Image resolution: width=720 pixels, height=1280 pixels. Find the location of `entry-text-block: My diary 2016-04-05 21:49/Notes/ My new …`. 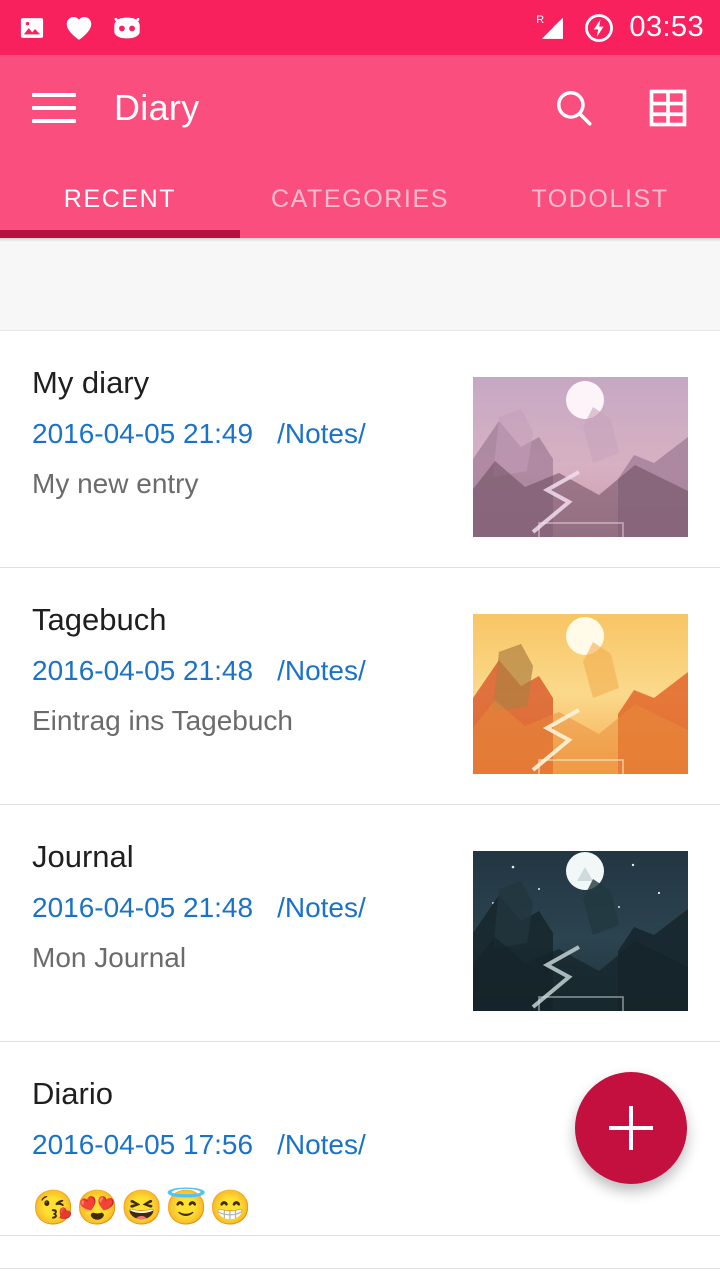

entry-text-block: My diary 2016-04-05 21:49/Notes/ My new … is located at coordinates (252, 430).